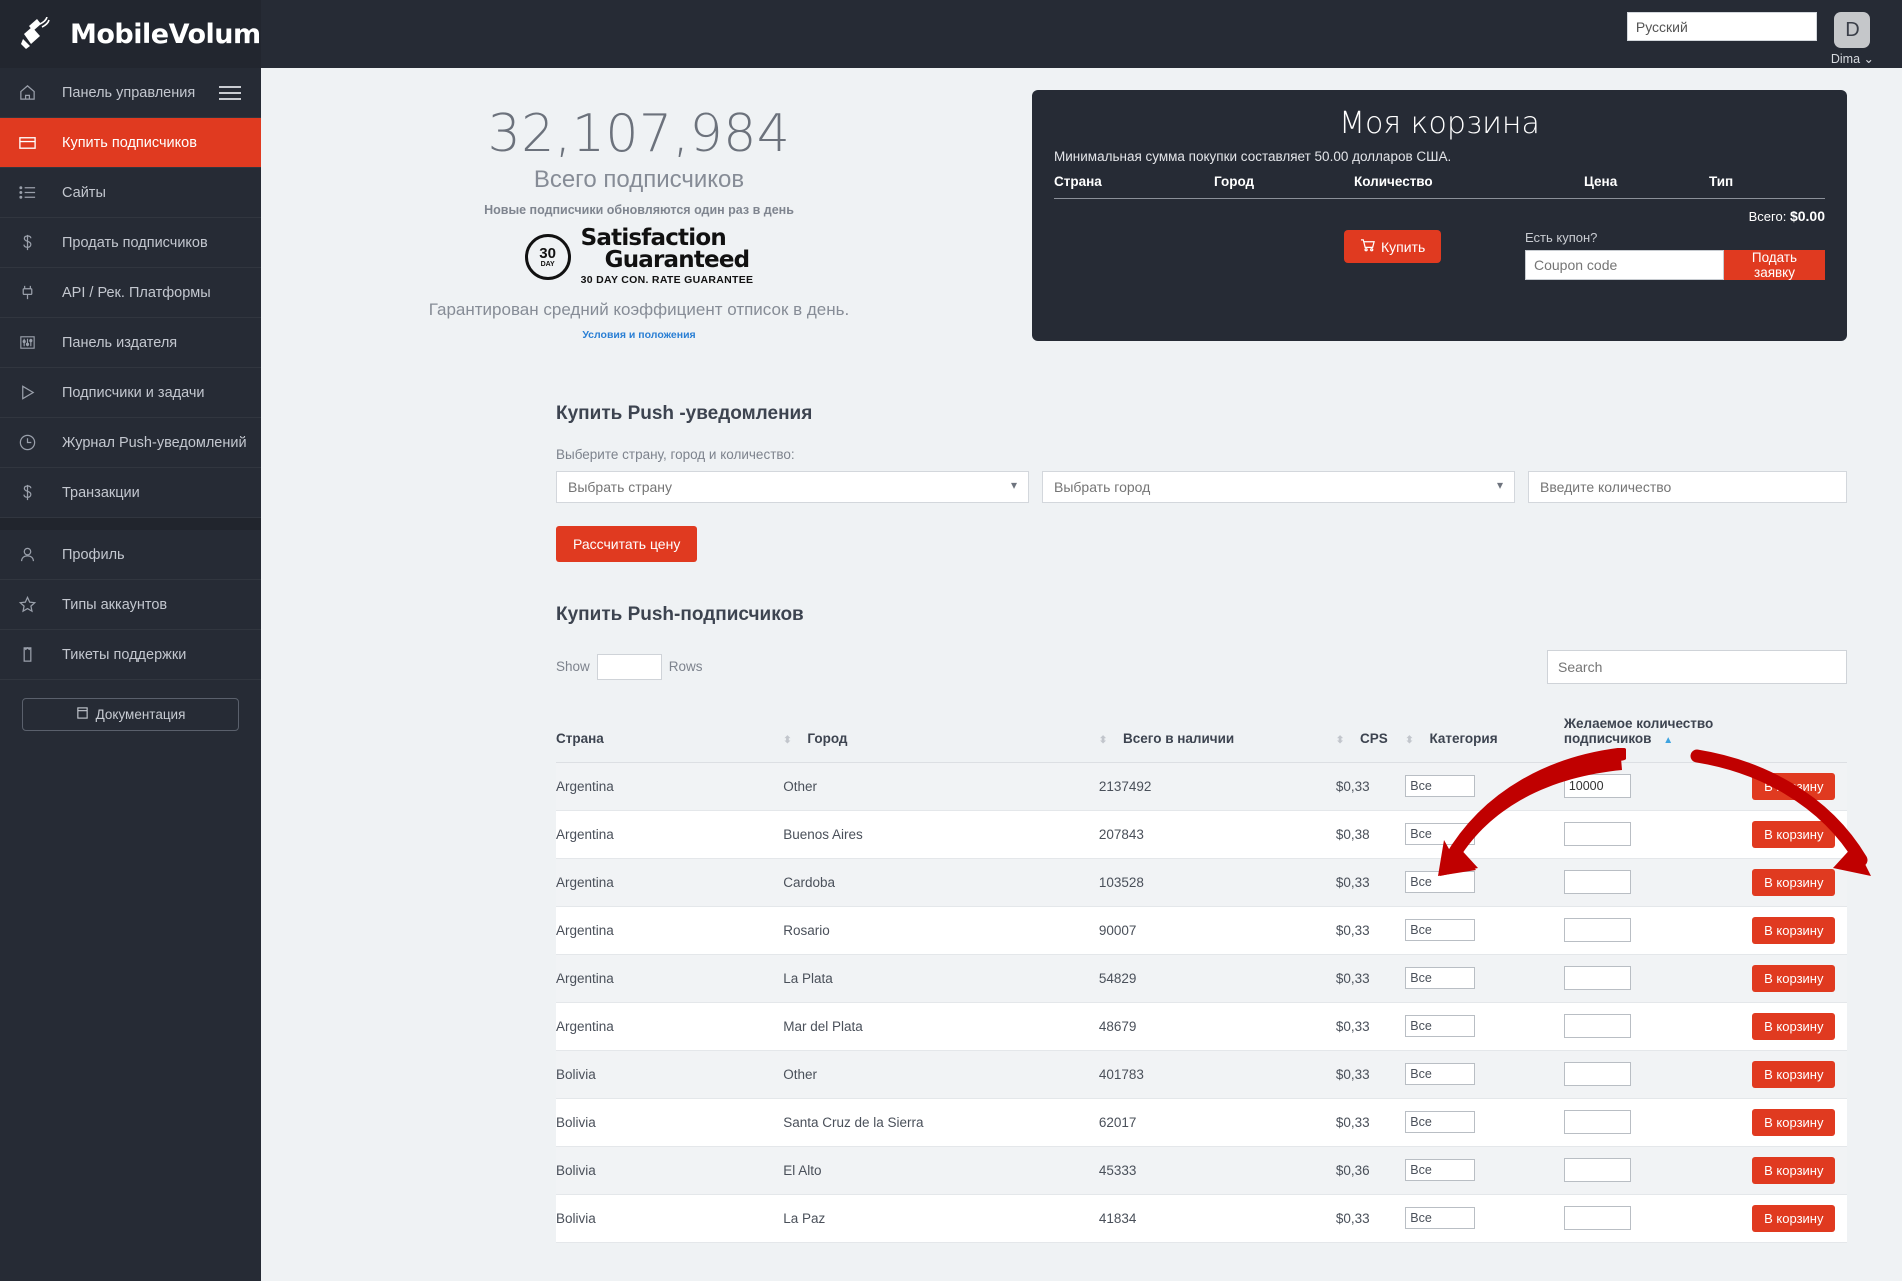 This screenshot has height=1281, width=1902. I want to click on user-menu: D Dima ⌄, so click(1852, 39).